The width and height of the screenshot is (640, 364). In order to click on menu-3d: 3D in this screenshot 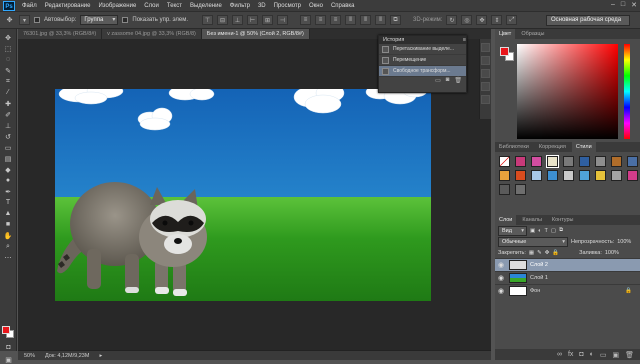, I will do `click(262, 6)`.